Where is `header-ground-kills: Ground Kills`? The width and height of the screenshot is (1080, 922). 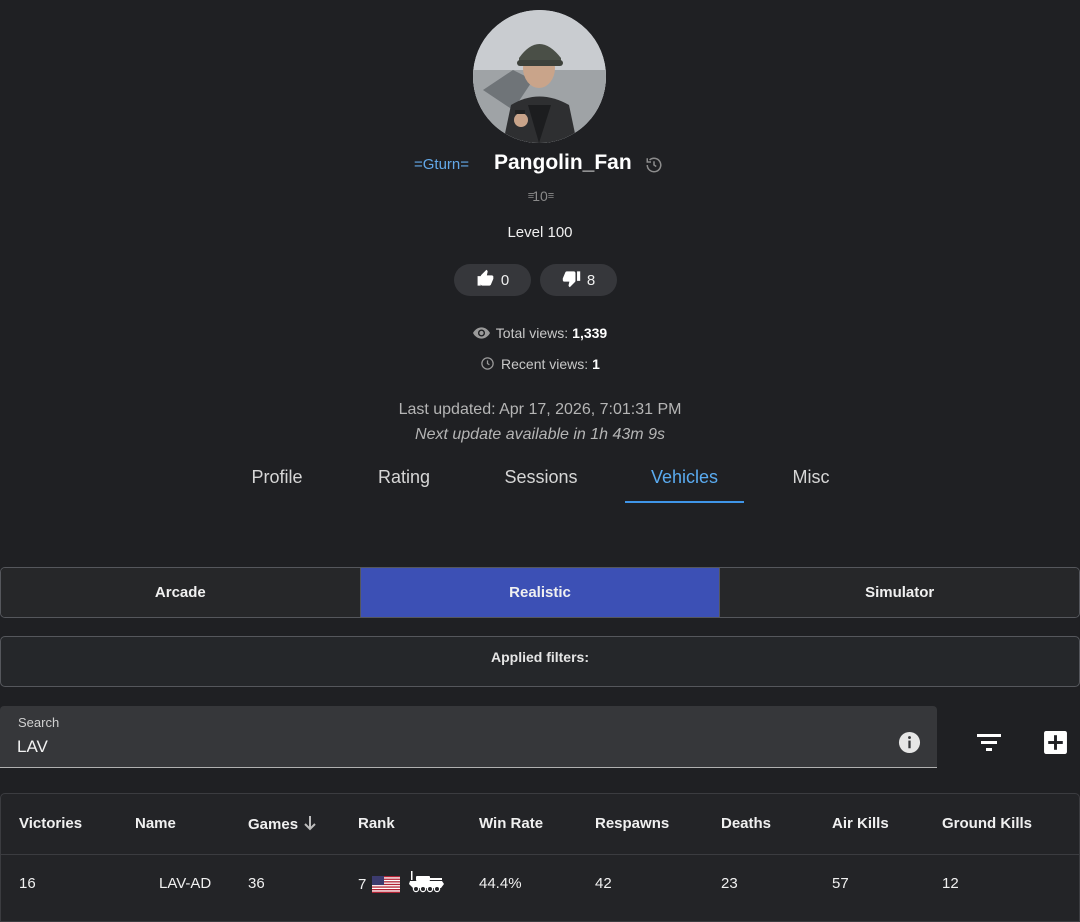 header-ground-kills: Ground Kills is located at coordinates (987, 823).